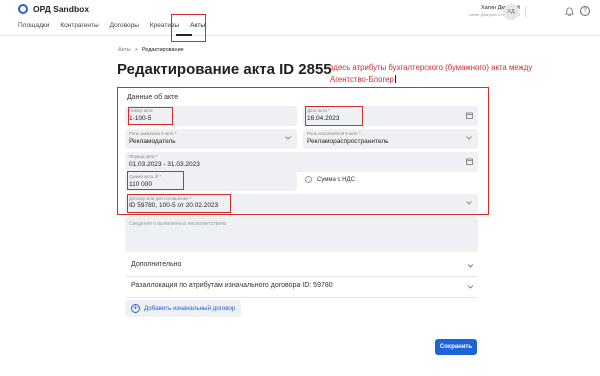 This screenshot has width=600, height=376. Describe the element at coordinates (301, 162) in the screenshot. I see `act-period-field: Период акта * 01.03.2023 - 31.03.2023` at that location.